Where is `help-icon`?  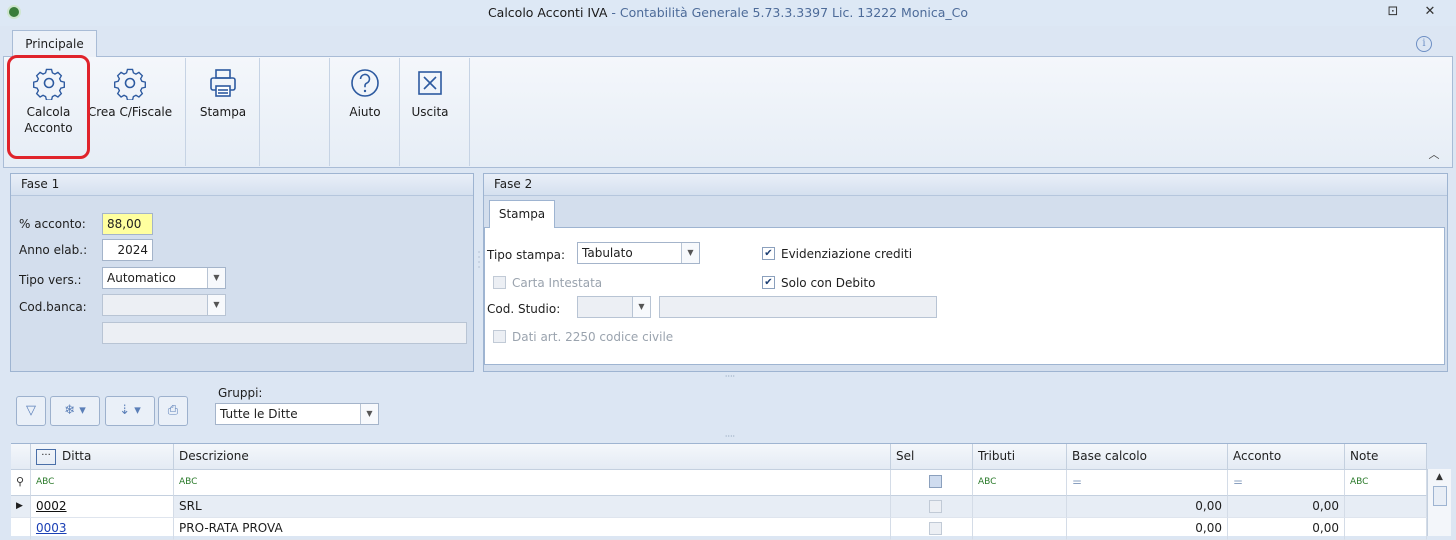 help-icon is located at coordinates (365, 83).